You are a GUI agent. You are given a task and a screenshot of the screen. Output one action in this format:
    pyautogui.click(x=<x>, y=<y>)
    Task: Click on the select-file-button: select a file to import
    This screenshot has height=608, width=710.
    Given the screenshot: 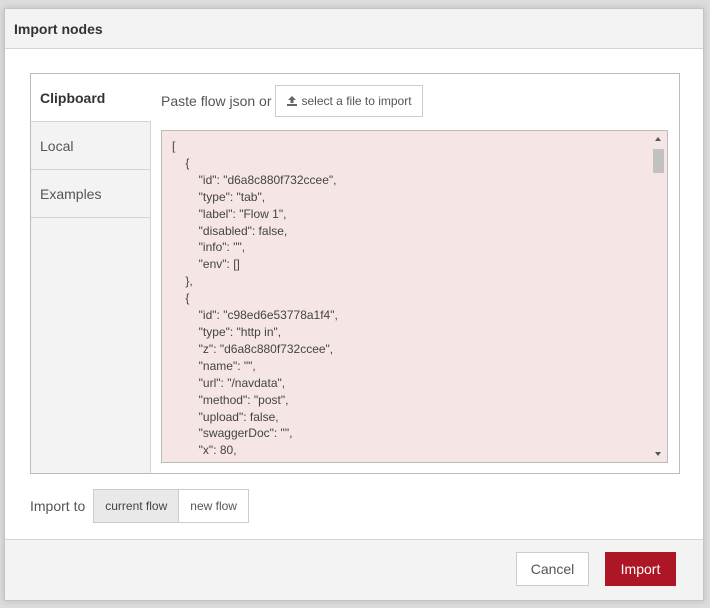 What is the action you would take?
    pyautogui.click(x=348, y=101)
    